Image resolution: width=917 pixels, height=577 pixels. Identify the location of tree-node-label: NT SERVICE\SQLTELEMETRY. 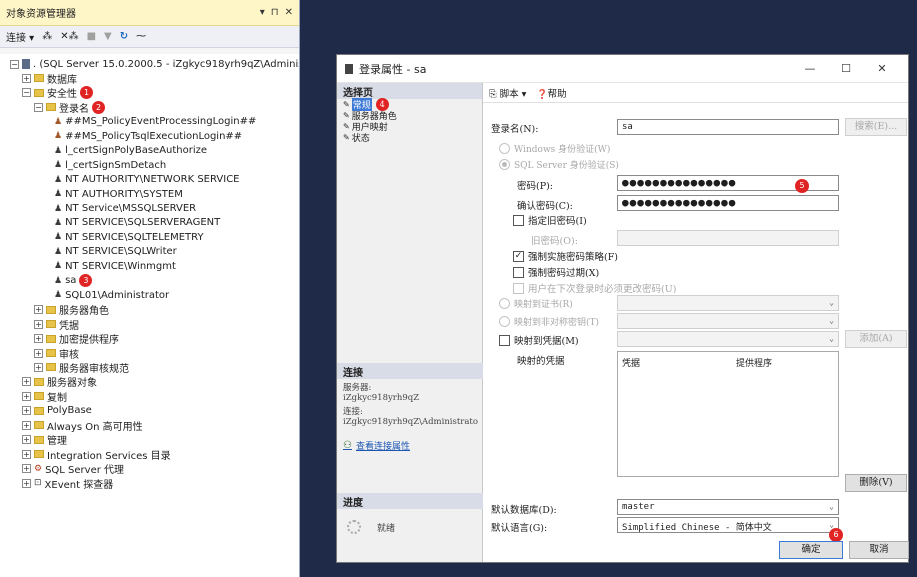
(134, 237).